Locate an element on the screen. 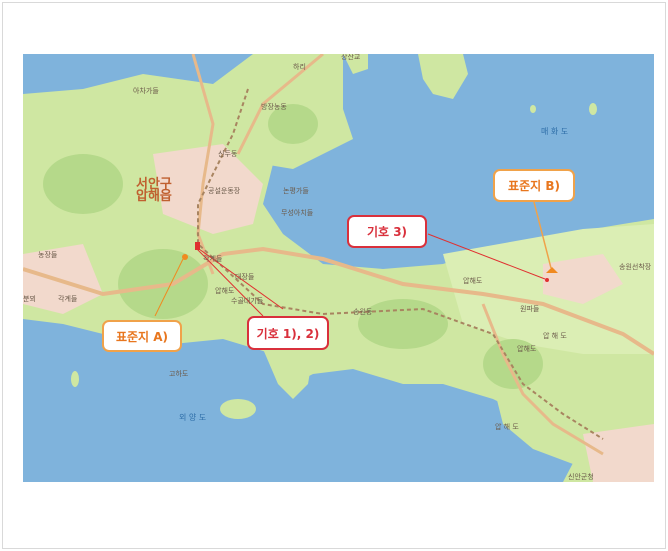  place-label: 원파들 is located at coordinates (530, 309).